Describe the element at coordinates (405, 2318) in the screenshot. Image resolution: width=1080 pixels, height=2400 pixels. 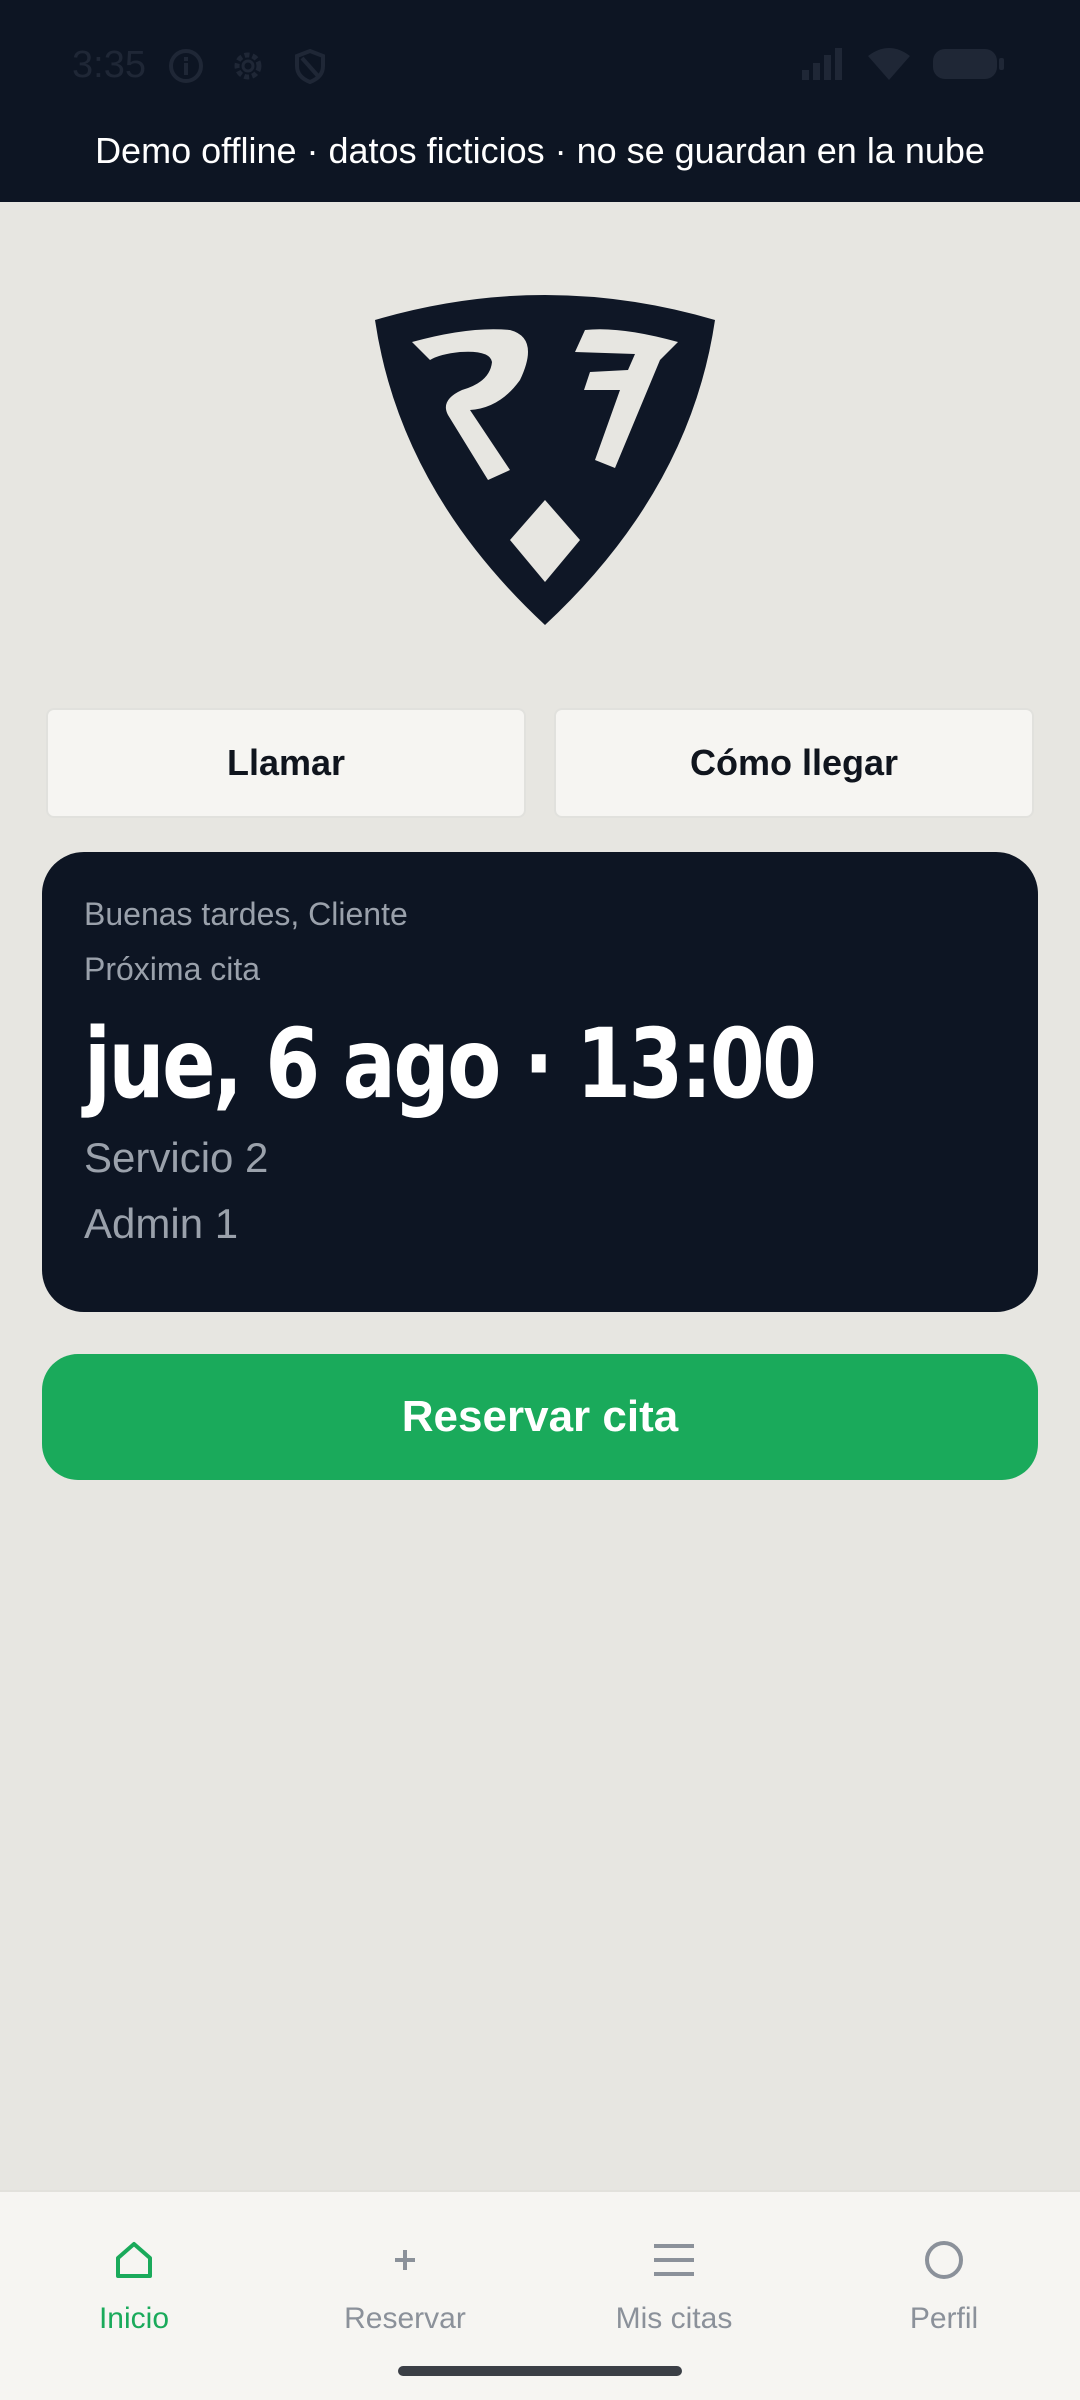
I see `nav-label-reservar: Reservar` at that location.